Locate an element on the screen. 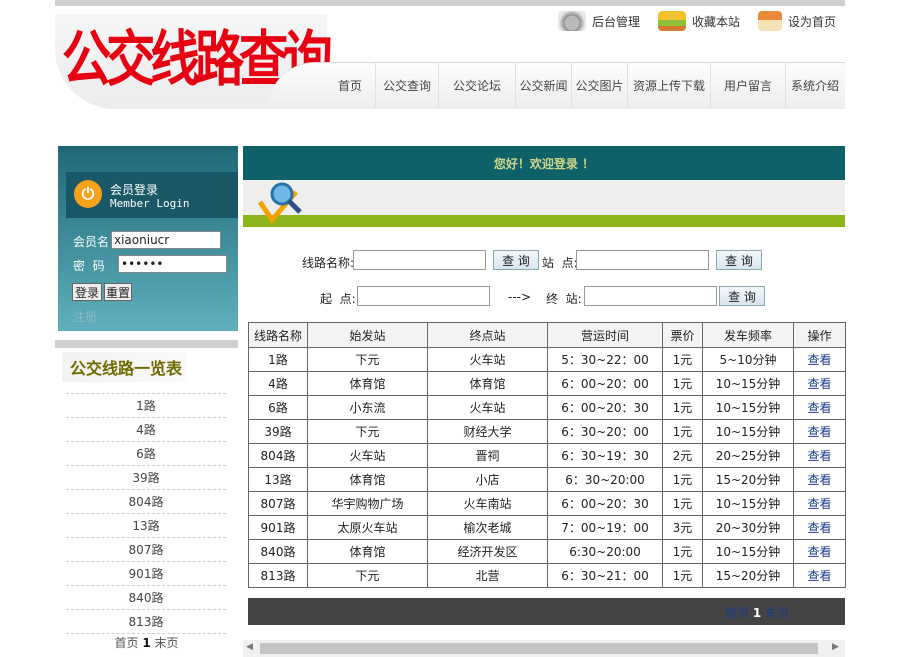 This screenshot has height=657, width=912. register-link: 注册 is located at coordinates (85, 316).